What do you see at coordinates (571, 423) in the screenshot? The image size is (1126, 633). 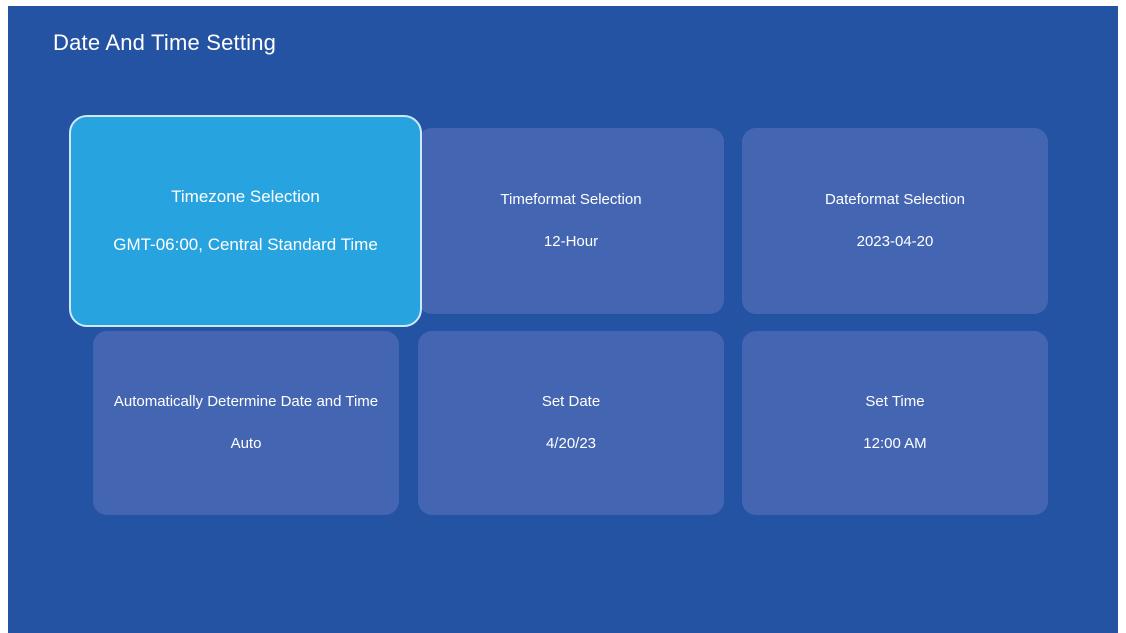 I see `set-date-card: Set Date 4/20/23` at bounding box center [571, 423].